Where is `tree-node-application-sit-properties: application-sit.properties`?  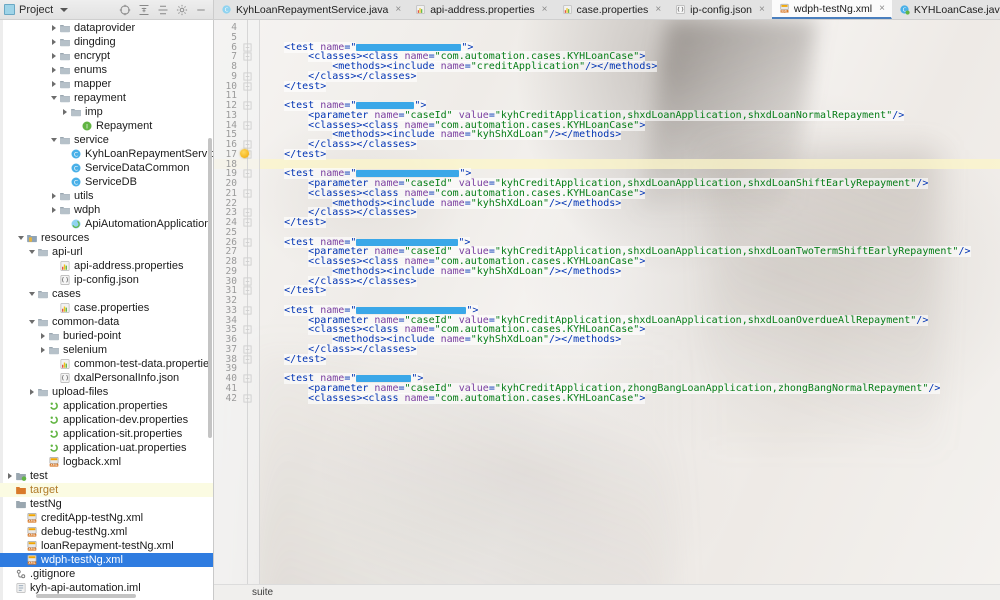
tree-node-application-sit-properties: application-sit.properties is located at coordinates (106, 434).